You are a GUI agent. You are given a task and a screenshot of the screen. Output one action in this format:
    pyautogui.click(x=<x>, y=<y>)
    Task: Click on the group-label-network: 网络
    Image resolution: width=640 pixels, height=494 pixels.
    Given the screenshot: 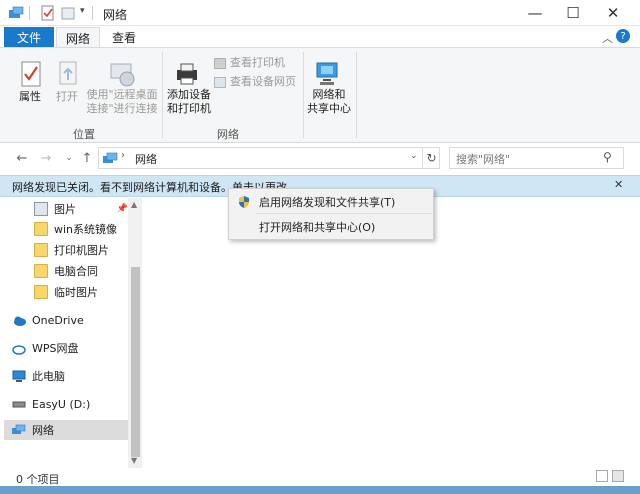 What is the action you would take?
    pyautogui.click(x=228, y=134)
    